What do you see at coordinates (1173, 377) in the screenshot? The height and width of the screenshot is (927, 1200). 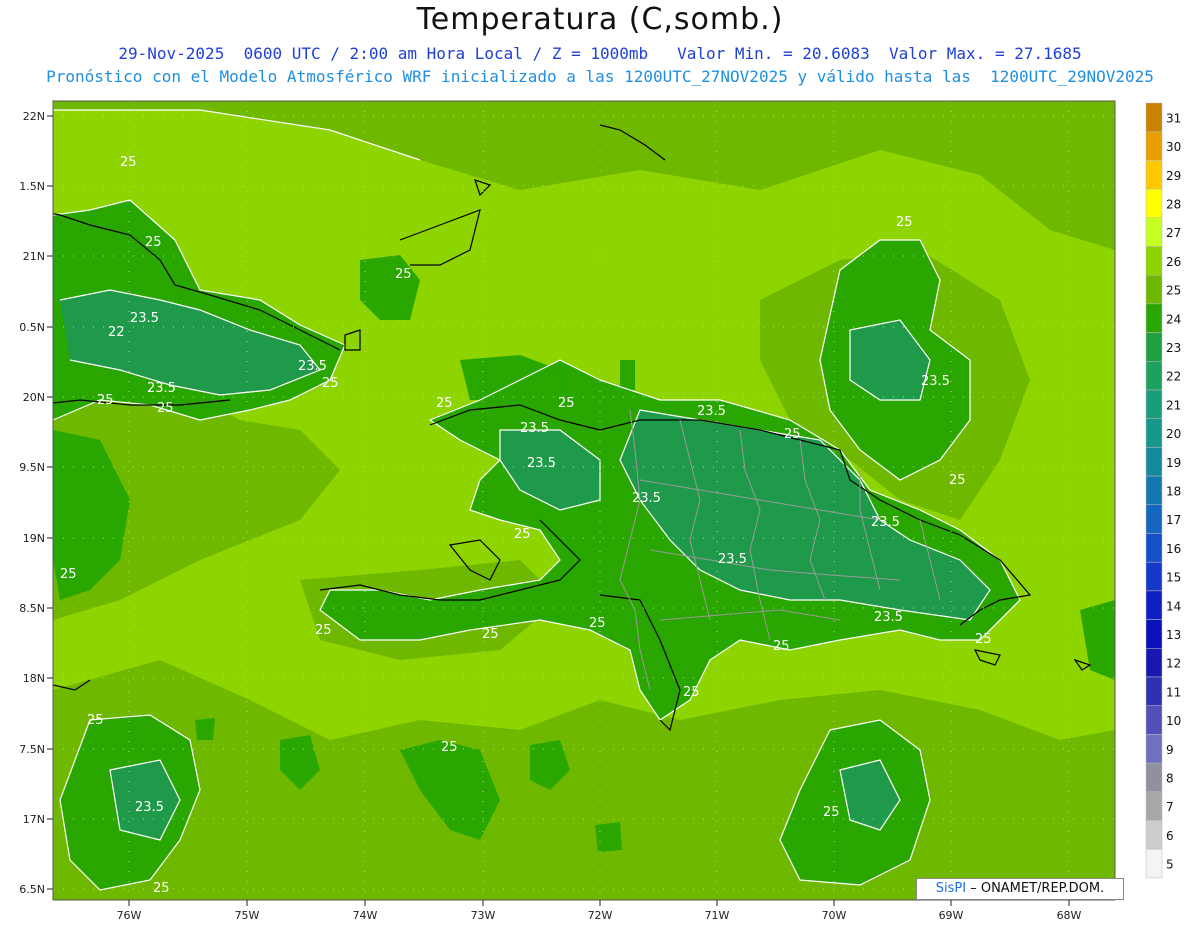 I see `colorbar-label: 22` at bounding box center [1173, 377].